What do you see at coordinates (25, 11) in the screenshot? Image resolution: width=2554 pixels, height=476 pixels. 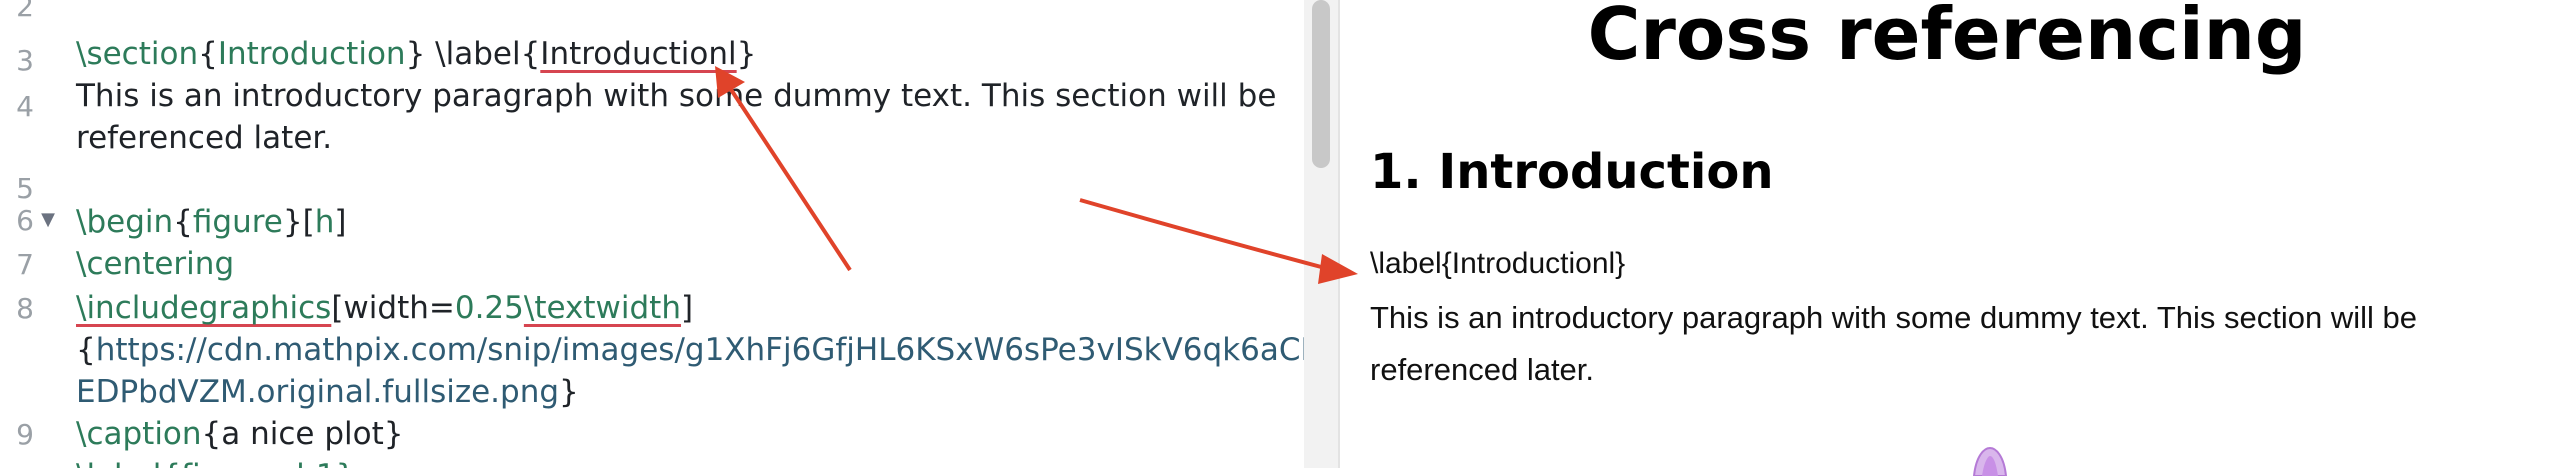 I see `line-number: 2` at bounding box center [25, 11].